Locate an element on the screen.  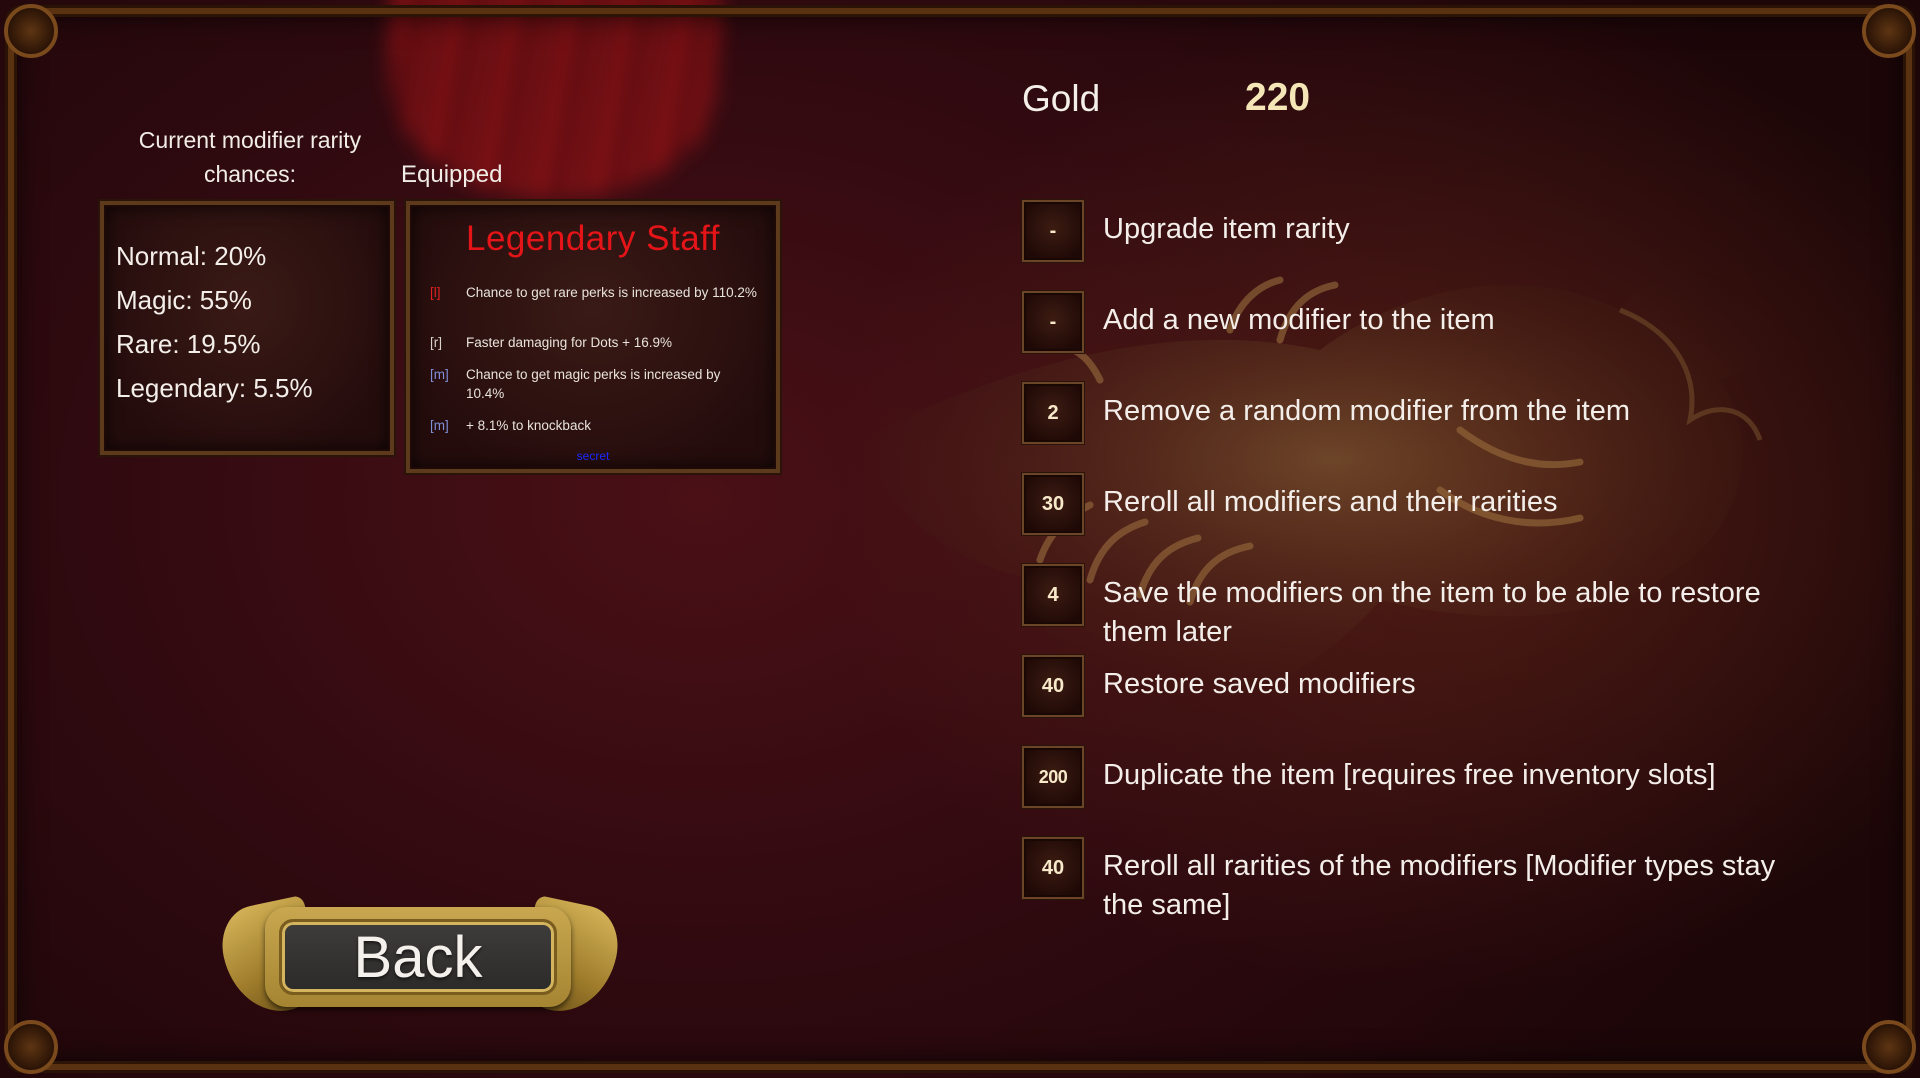
back-button-inner: Back is located at coordinates (418, 957).